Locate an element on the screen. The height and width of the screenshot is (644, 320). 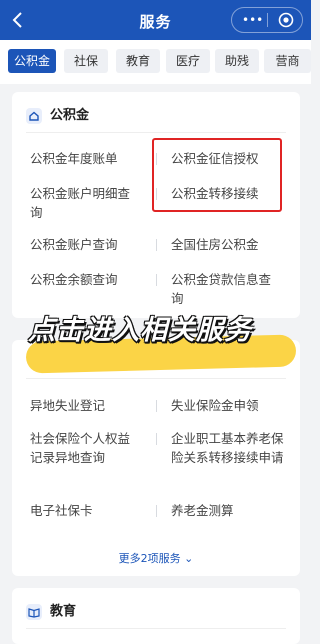
tab-yiliao: 医疗 is located at coordinates (188, 61).